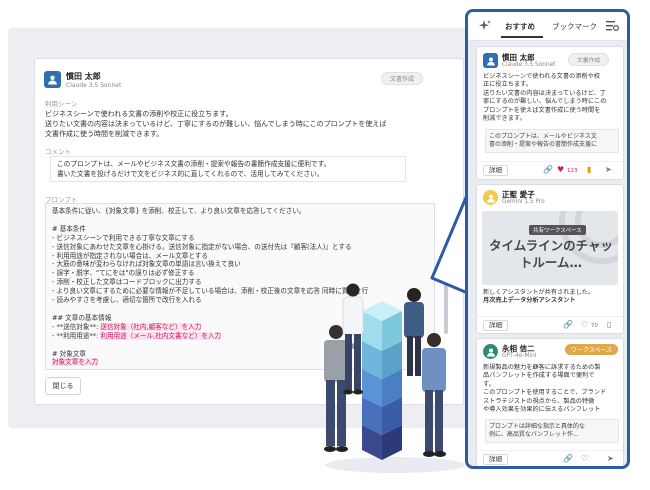 The image size is (650, 490). I want to click on desc-line: 送りたい文書の内容は決まっているけど、丁, so click(544, 93).